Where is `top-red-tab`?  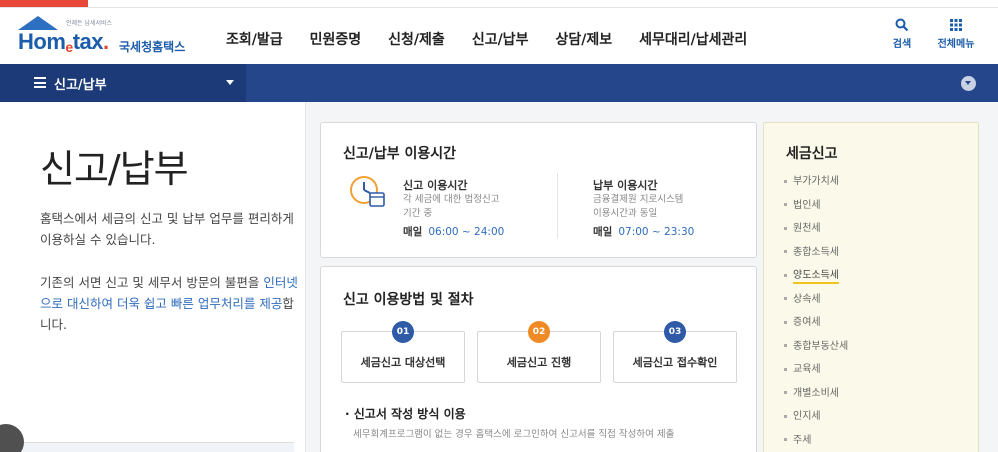 top-red-tab is located at coordinates (44, 3).